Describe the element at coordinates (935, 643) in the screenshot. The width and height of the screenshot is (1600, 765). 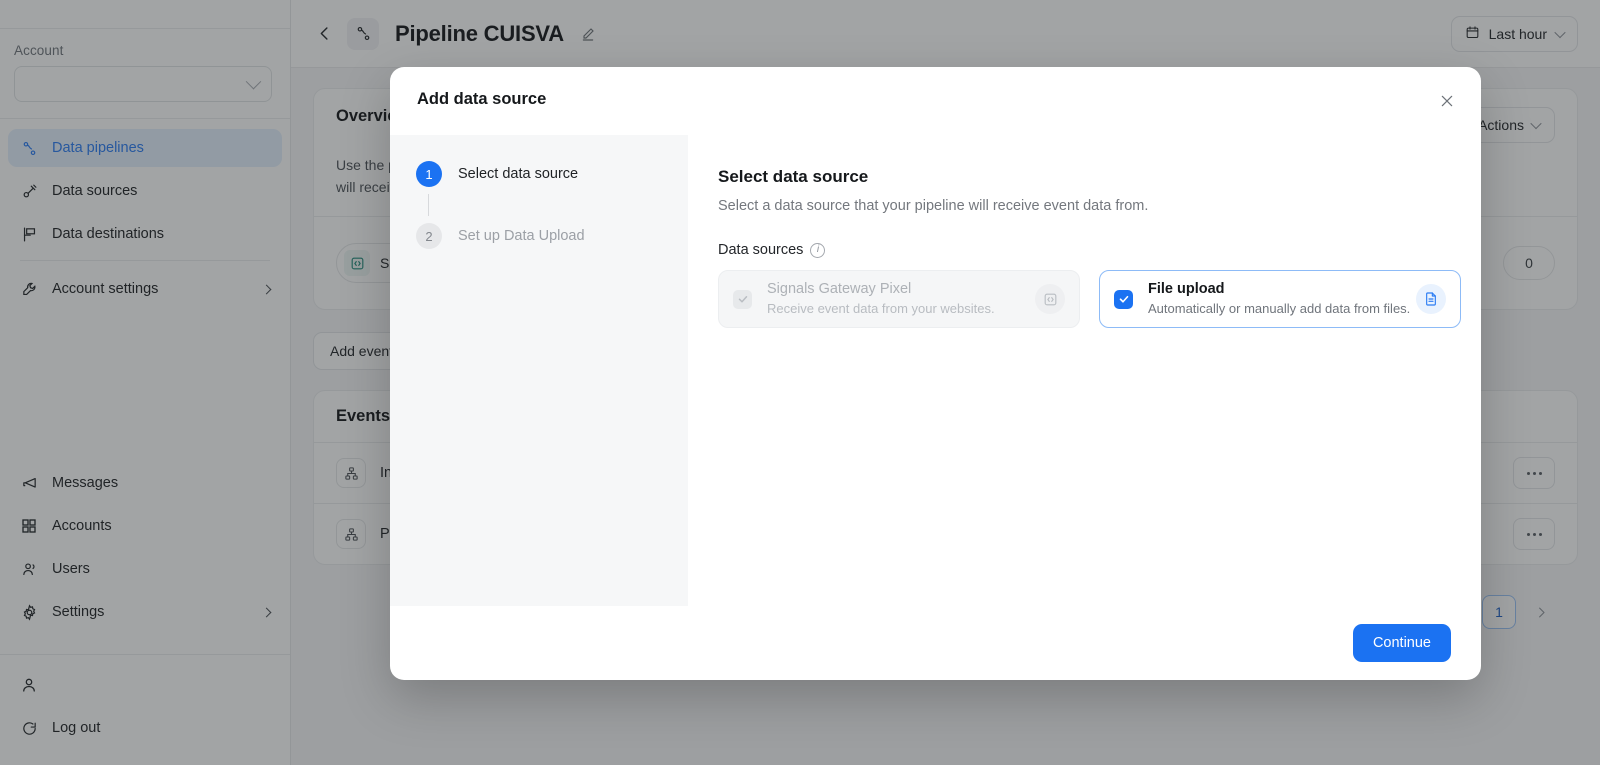
I see `modal-footer: Continue` at that location.